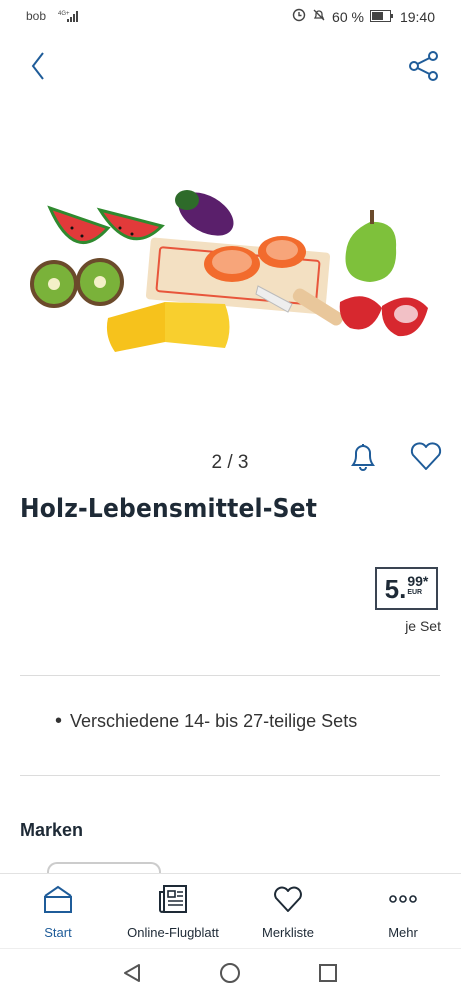  What do you see at coordinates (214, 721) in the screenshot?
I see `feature-text: Verschiedene 14- bis 27-teilige Sets` at bounding box center [214, 721].